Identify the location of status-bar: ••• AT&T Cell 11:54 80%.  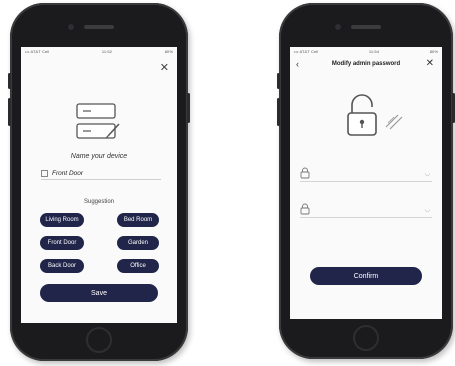
(366, 51).